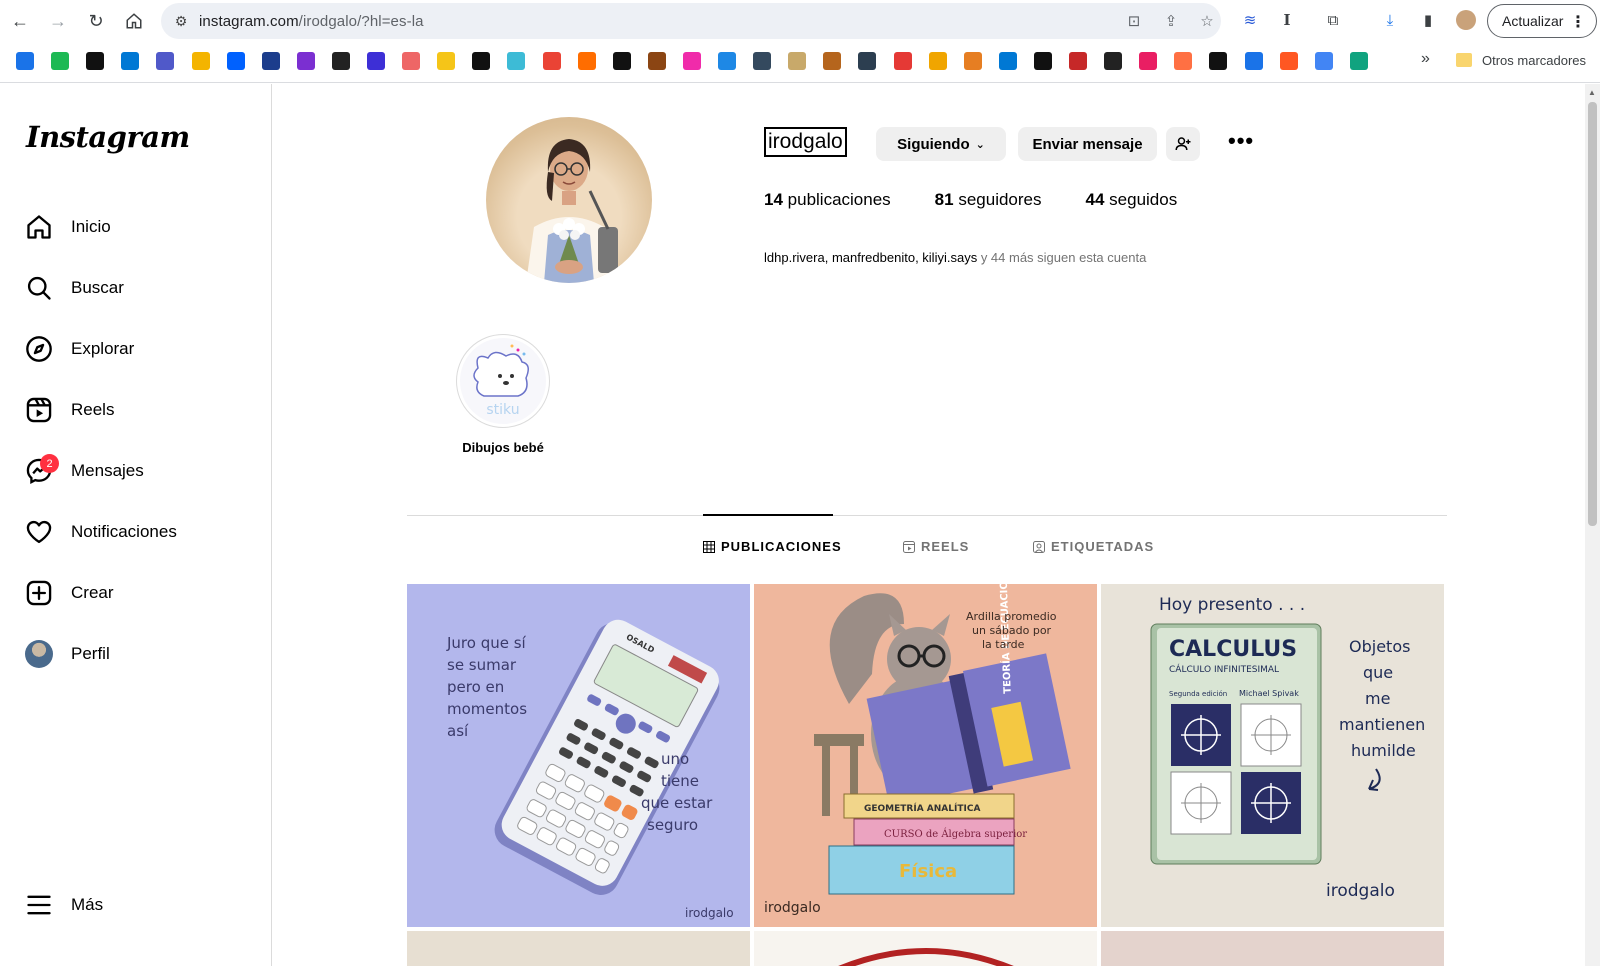  What do you see at coordinates (1578, 22) in the screenshot?
I see `menu-icon: ⋮` at bounding box center [1578, 22].